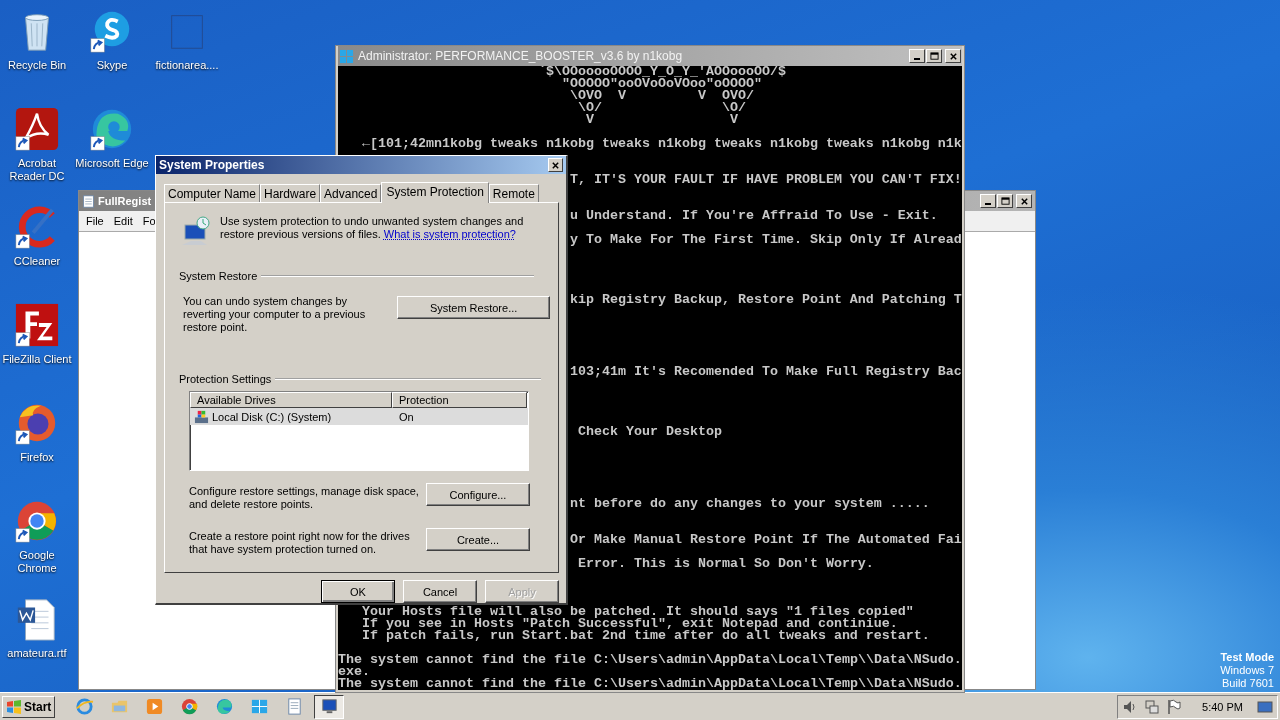  Describe the element at coordinates (765, 240) in the screenshot. I see `console-line: y To Make For The First Time. Skip Only If Alread` at that location.